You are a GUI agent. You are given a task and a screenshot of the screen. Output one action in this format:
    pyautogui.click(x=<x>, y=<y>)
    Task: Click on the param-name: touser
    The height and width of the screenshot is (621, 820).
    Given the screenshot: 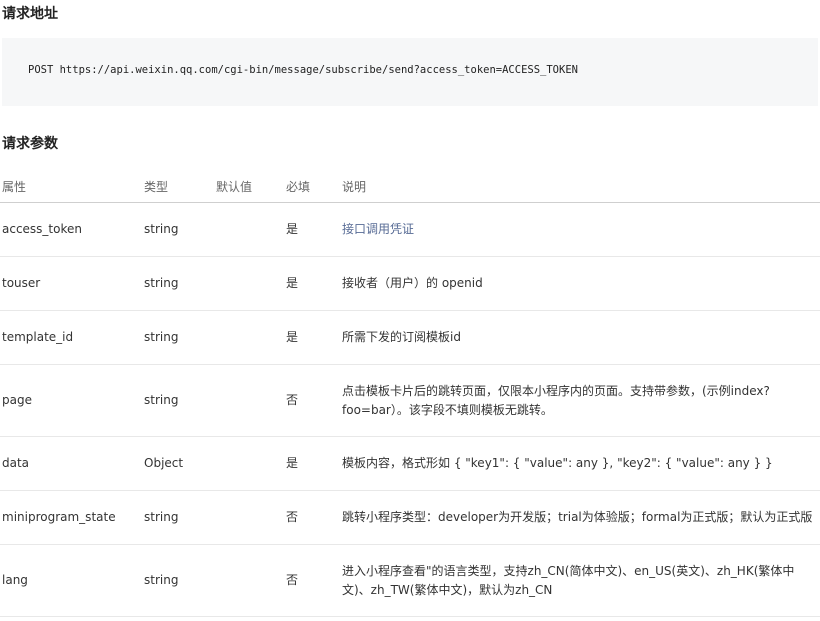 What is the action you would take?
    pyautogui.click(x=71, y=283)
    